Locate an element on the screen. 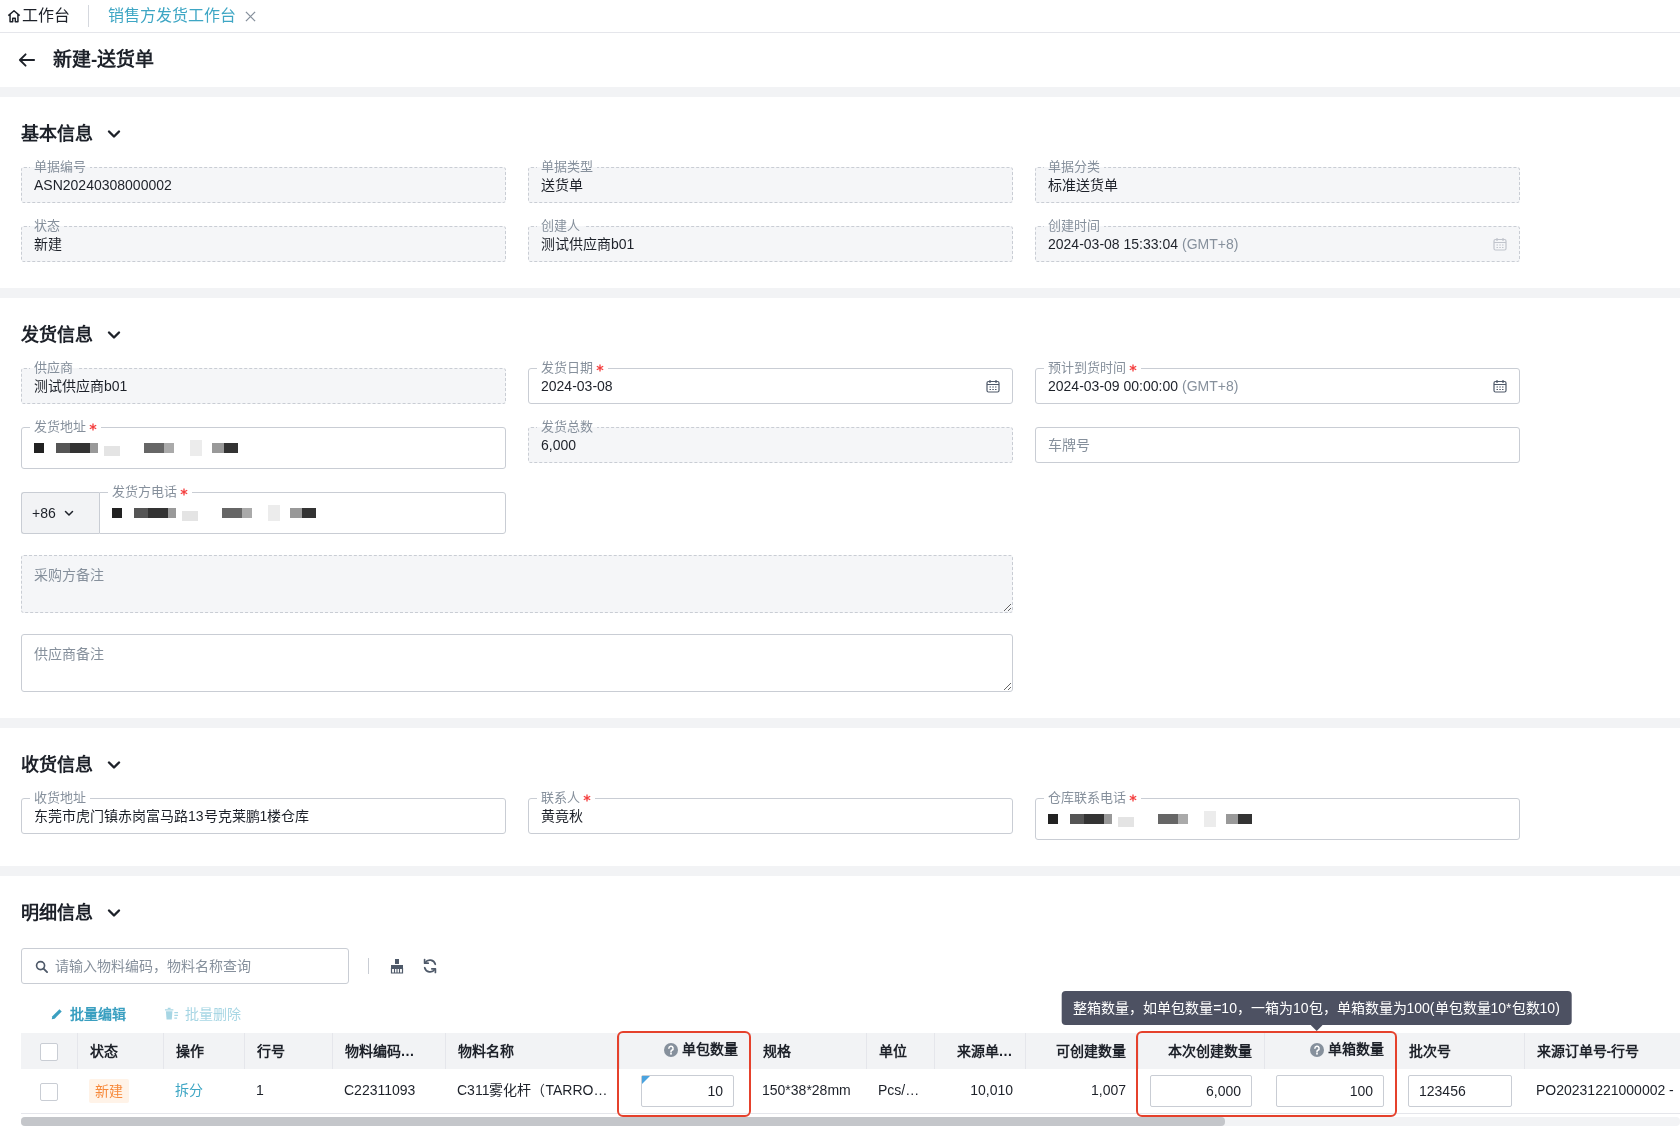 This screenshot has width=1680, height=1135. pencil-icon is located at coordinates (57, 1014).